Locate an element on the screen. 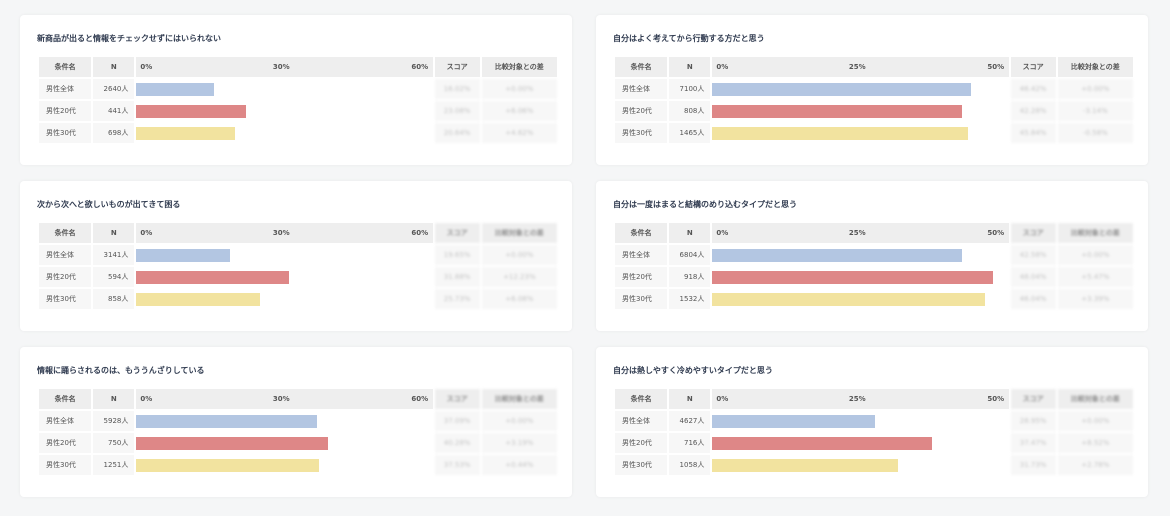  sample-size: 6804人 is located at coordinates (690, 255).